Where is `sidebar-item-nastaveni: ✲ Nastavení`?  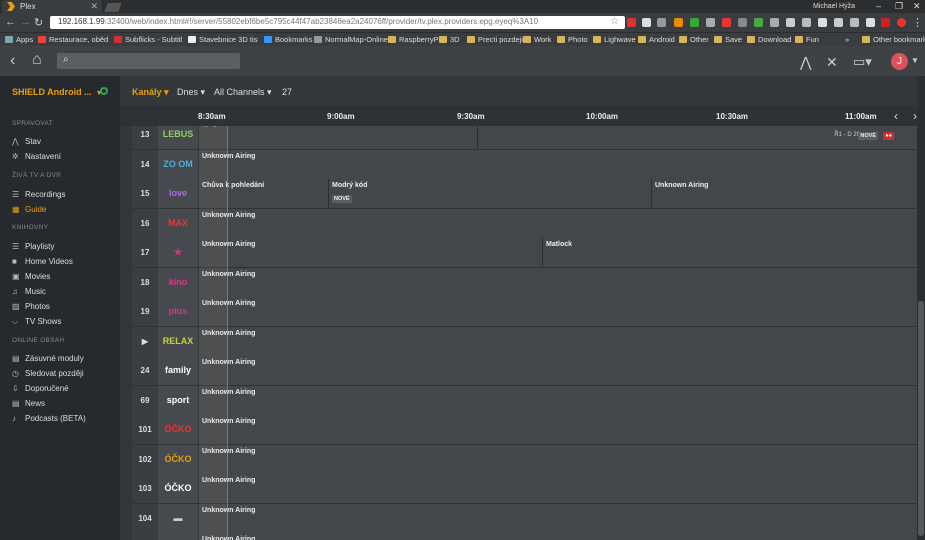
sidebar-item-nastaveni: ✲ Nastavení is located at coordinates (36, 156).